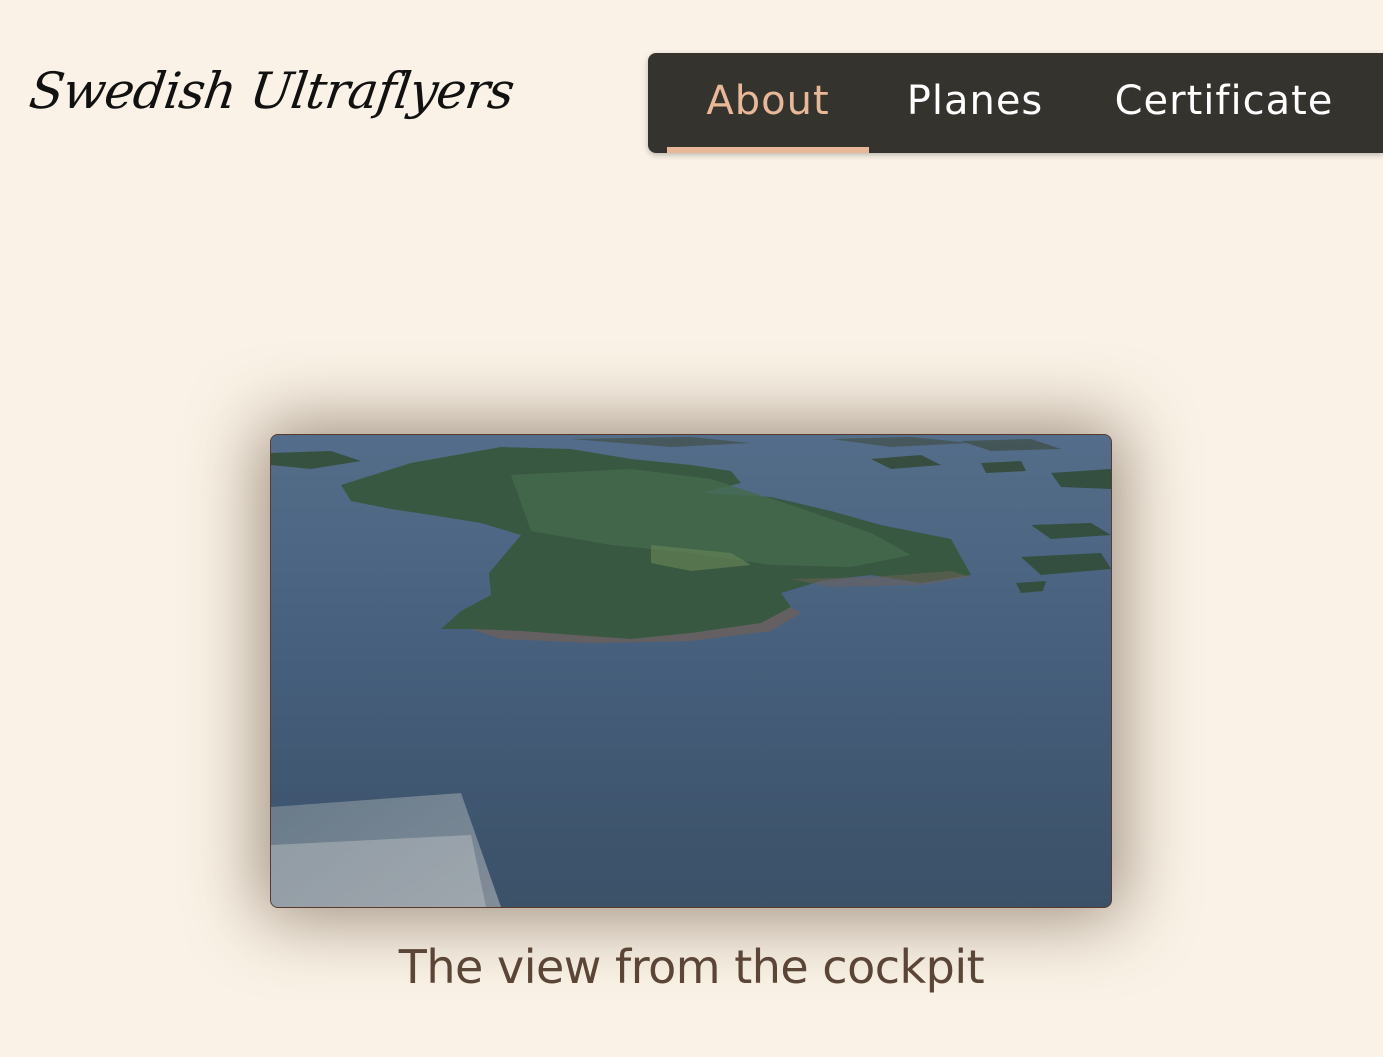 Image resolution: width=1383 pixels, height=1057 pixels. Describe the element at coordinates (1224, 103) in the screenshot. I see `nav-item-certificate: Certificate` at that location.